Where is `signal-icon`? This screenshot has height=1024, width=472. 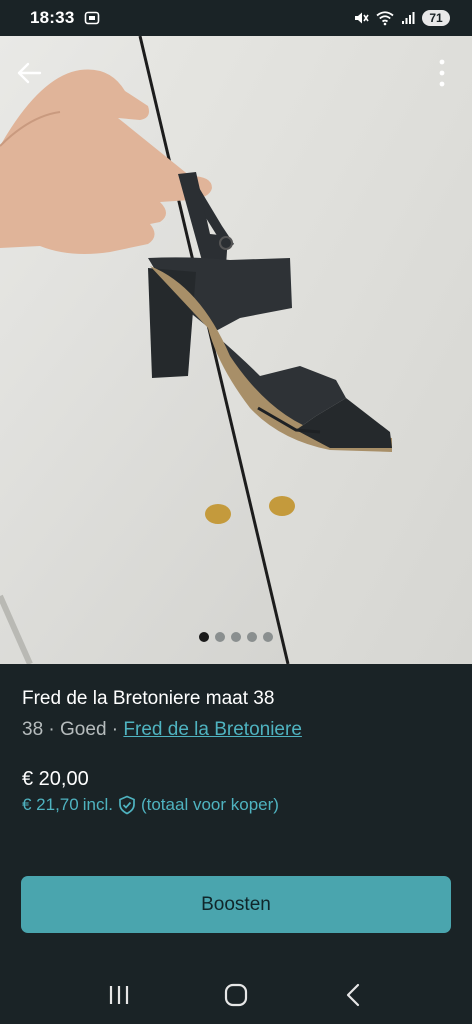 signal-icon is located at coordinates (408, 18).